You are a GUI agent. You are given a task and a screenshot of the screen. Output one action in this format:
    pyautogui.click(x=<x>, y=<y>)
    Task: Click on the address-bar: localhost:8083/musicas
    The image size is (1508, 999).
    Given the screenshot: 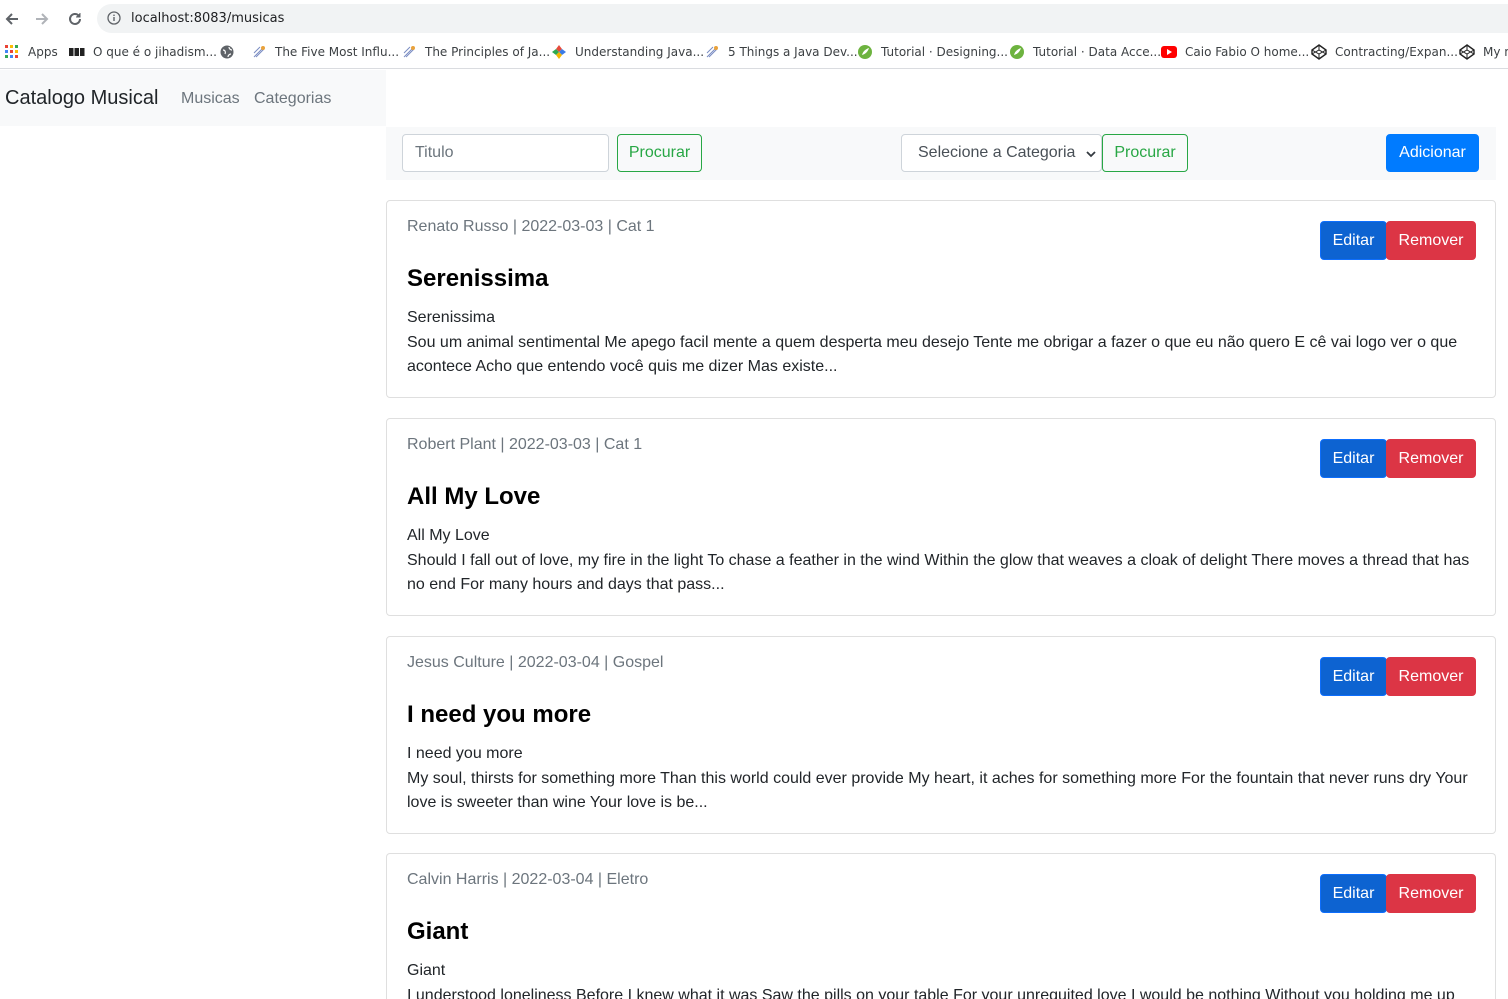 What is the action you would take?
    pyautogui.click(x=802, y=18)
    